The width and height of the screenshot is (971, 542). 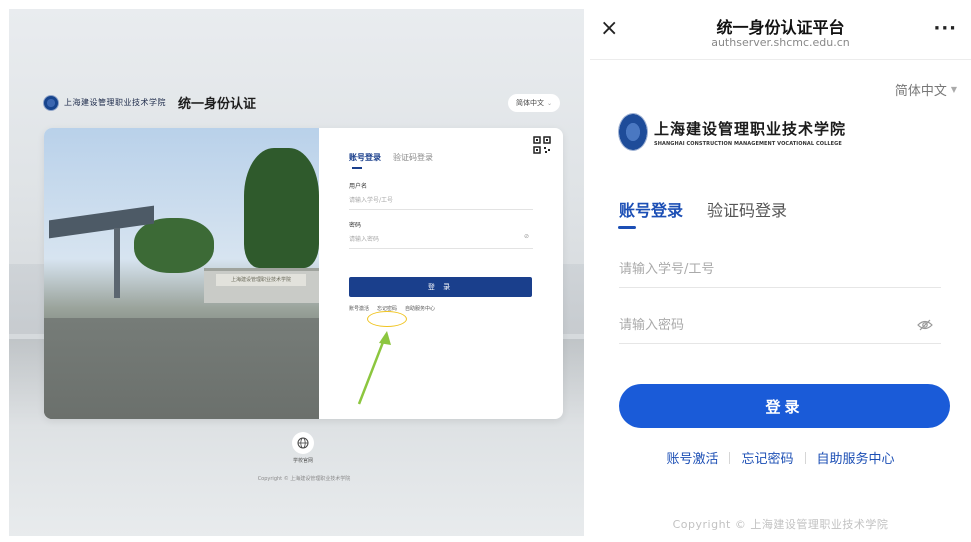 I want to click on mobile-copyright: Copyright © 上海建设管理职业技术学院, so click(x=780, y=524).